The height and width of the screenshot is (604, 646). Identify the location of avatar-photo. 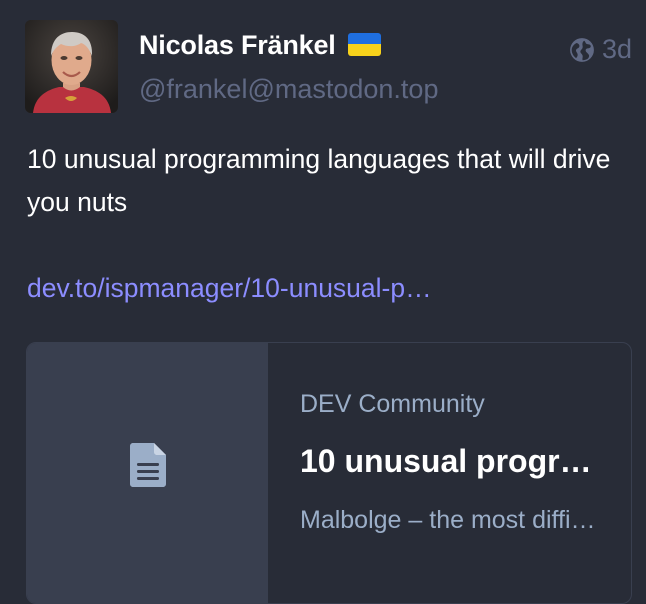
(71, 66).